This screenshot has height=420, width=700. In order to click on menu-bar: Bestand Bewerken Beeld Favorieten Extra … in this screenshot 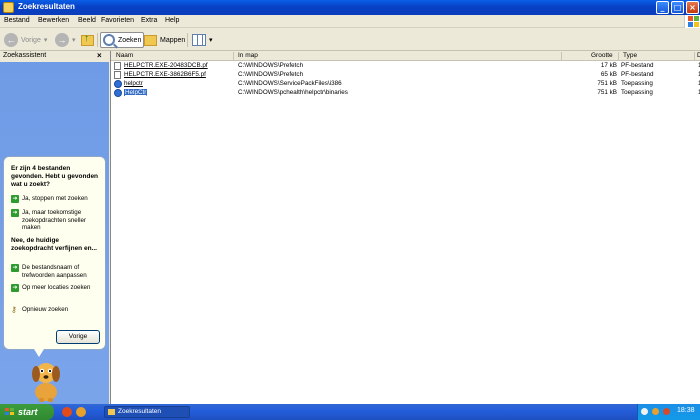, I will do `click(350, 21)`.